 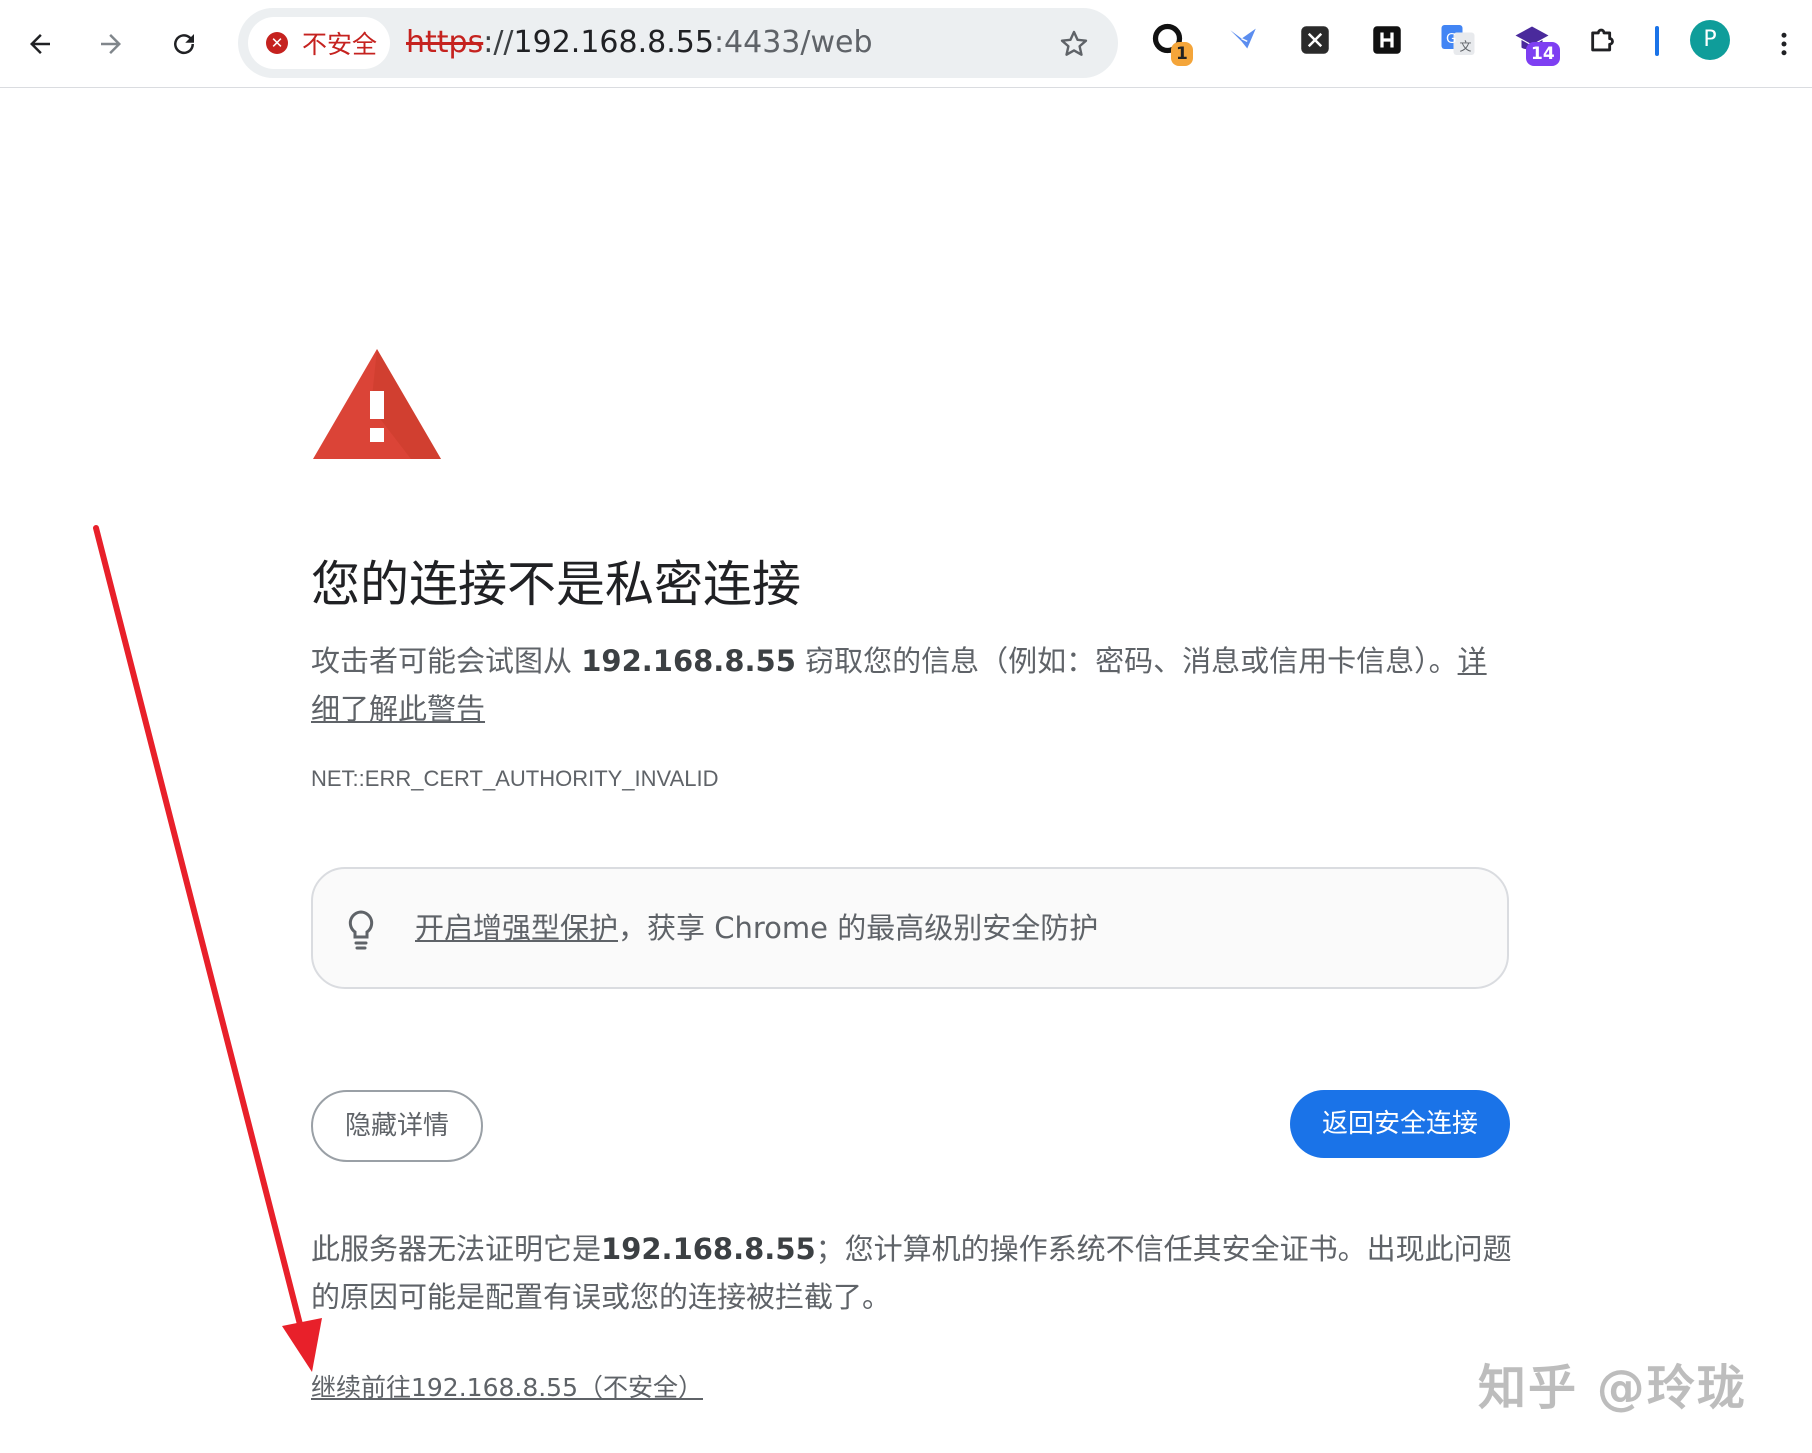 I want to click on enhanced-protection-promo: 开启增强型保护，获享 Chrome 的最高级别安全防护, so click(x=910, y=928).